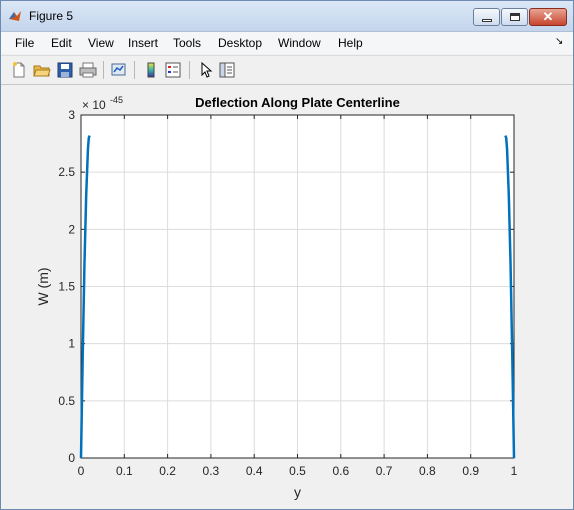 Image resolution: width=574 pixels, height=510 pixels. What do you see at coordinates (299, 43) in the screenshot?
I see `menu-window: Window` at bounding box center [299, 43].